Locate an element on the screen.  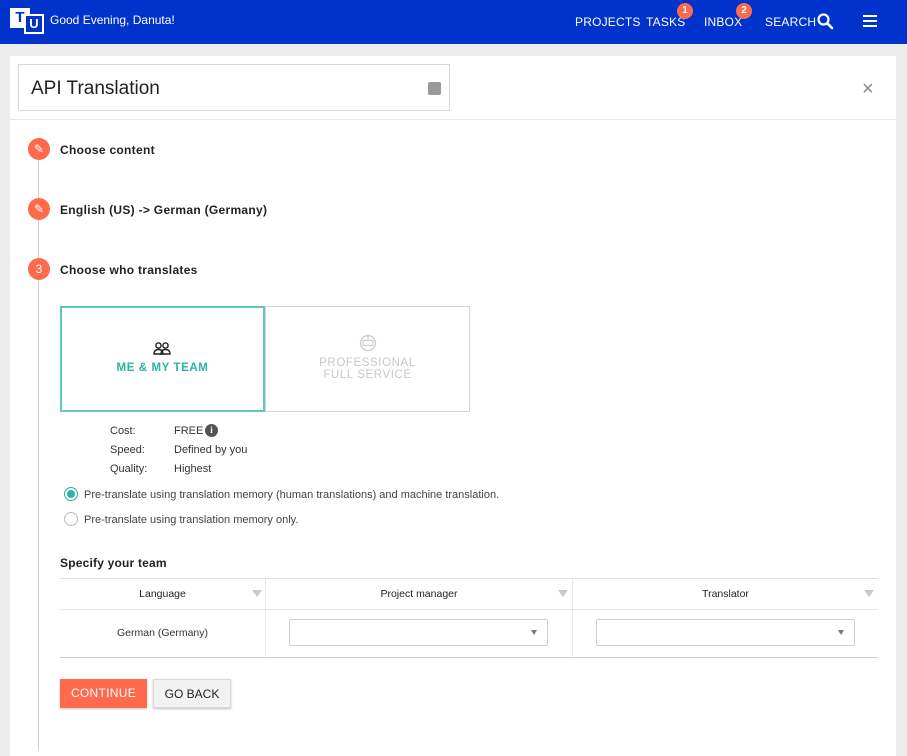
step-1-label: Choose content is located at coordinates (107, 150).